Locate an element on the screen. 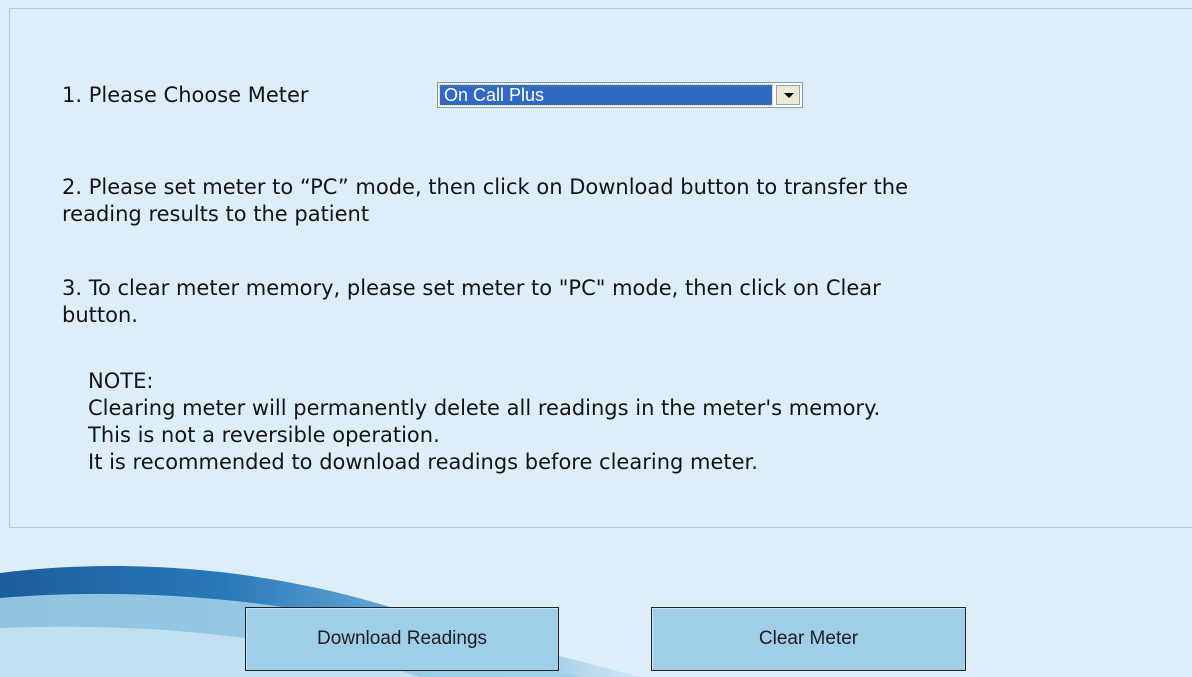  step2-text-line2: reading results to the patient is located at coordinates (216, 214).